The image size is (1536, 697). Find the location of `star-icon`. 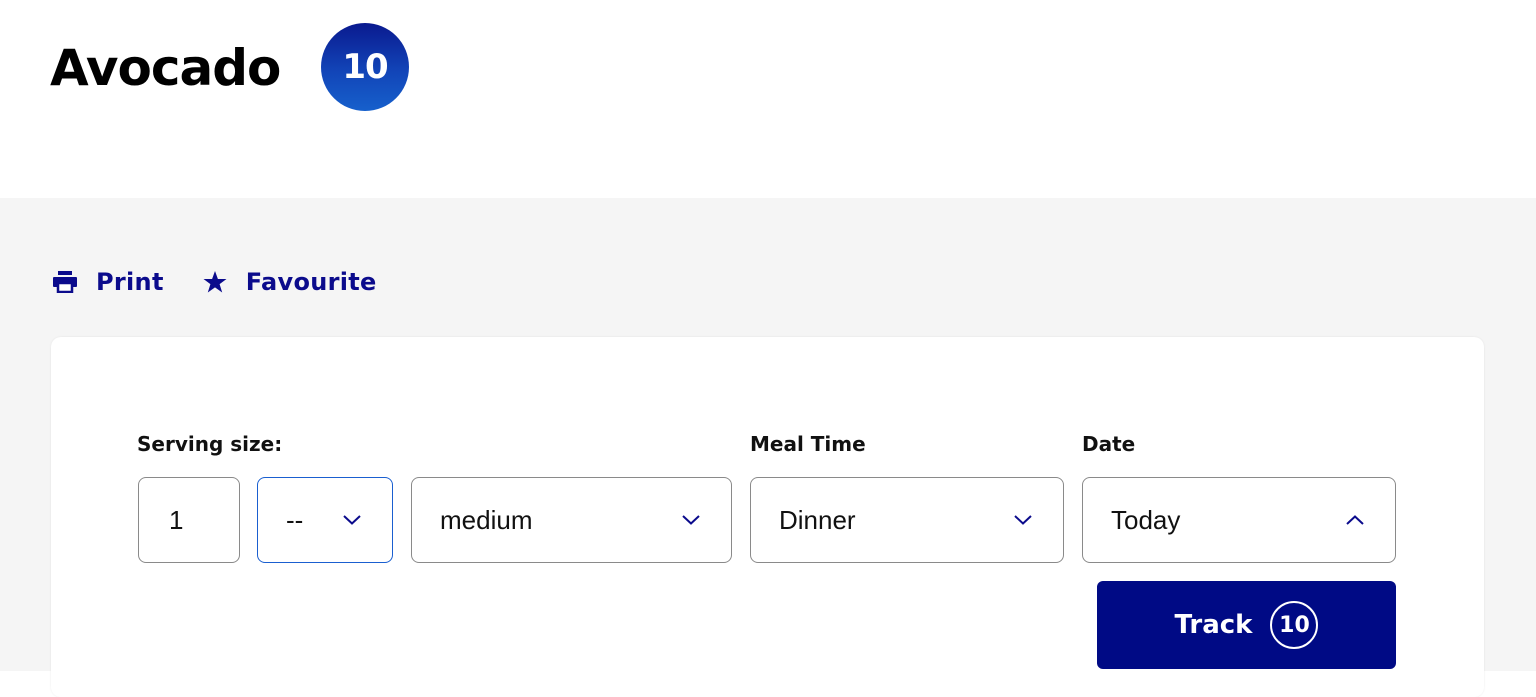

star-icon is located at coordinates (215, 282).